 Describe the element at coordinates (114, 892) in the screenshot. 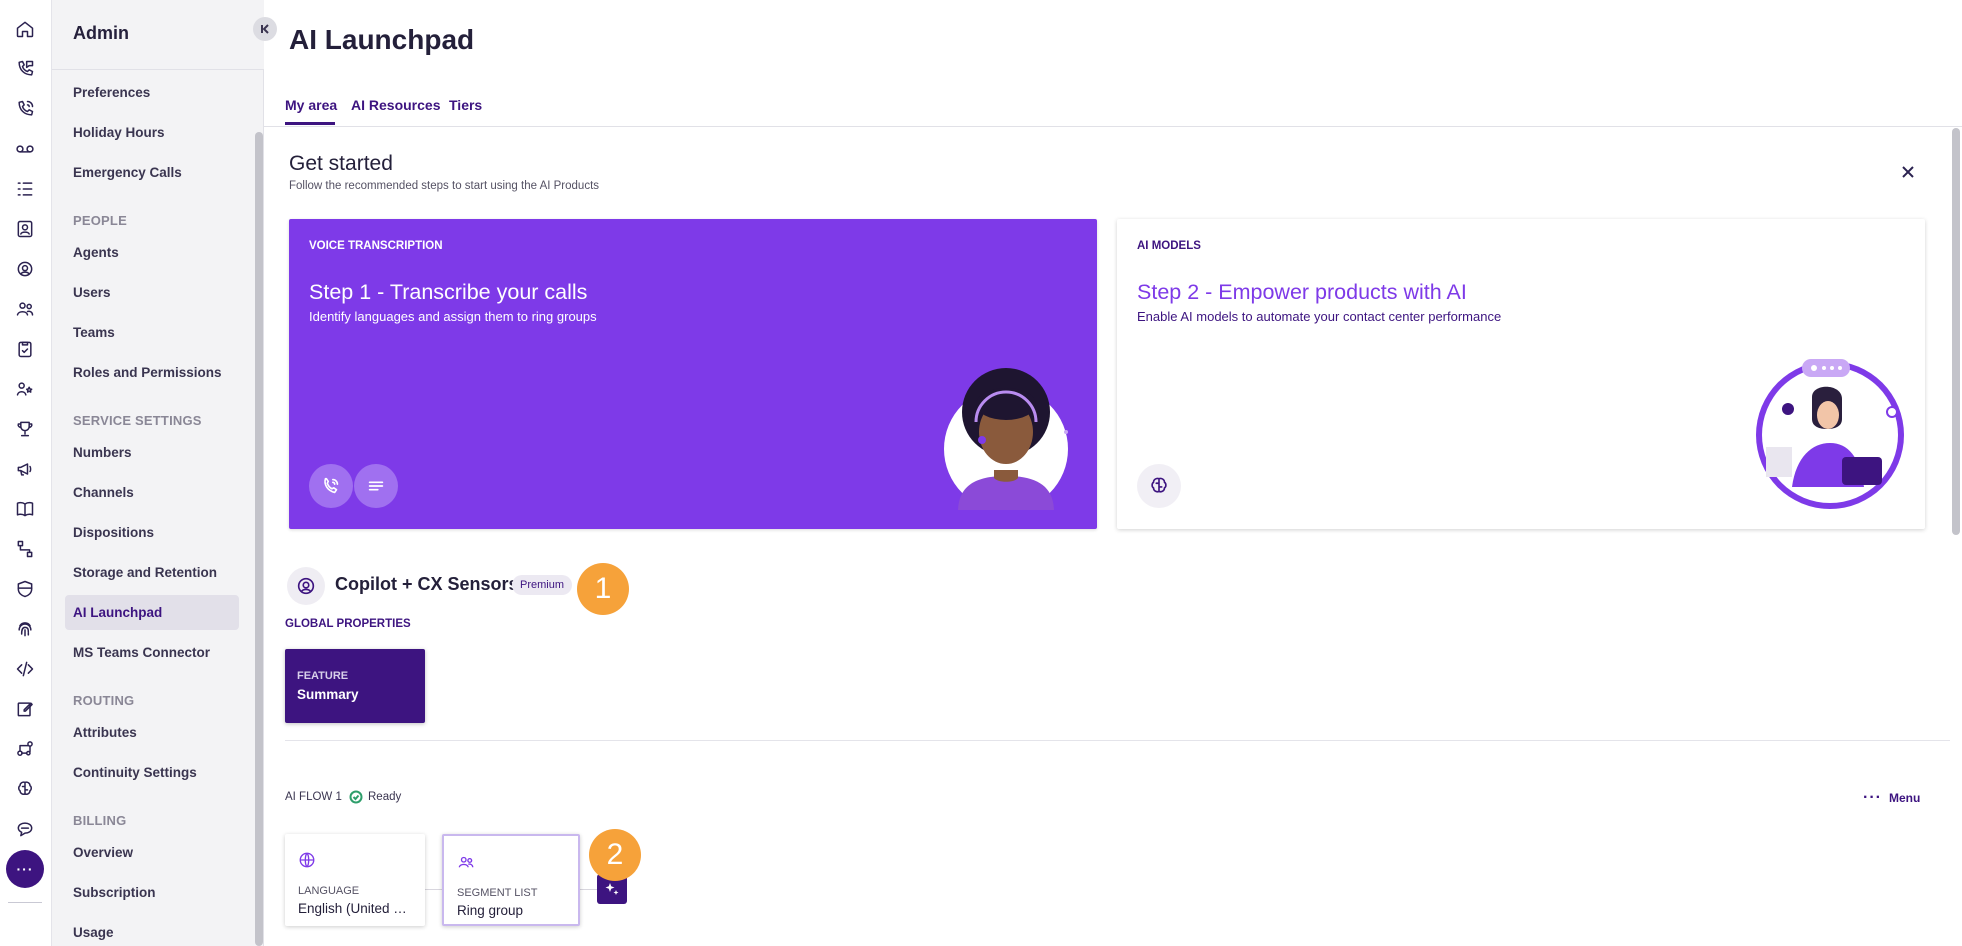

I see `sidebar-item-subscription: Subscription` at that location.